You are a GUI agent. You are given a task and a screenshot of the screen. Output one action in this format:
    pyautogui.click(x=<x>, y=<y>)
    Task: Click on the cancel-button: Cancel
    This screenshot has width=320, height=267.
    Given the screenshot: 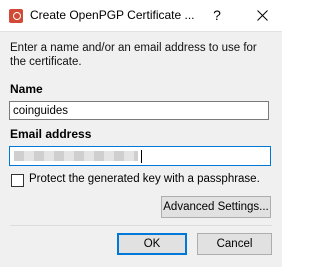 What is the action you would take?
    pyautogui.click(x=234, y=244)
    